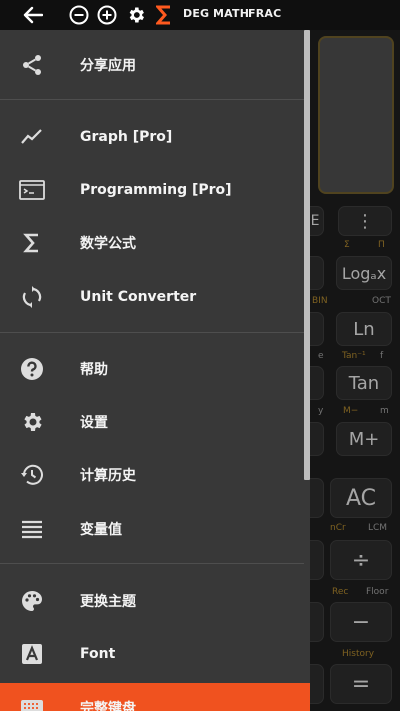 This screenshot has width=400, height=711. What do you see at coordinates (98, 654) in the screenshot?
I see `drawer-item-label: Font` at bounding box center [98, 654].